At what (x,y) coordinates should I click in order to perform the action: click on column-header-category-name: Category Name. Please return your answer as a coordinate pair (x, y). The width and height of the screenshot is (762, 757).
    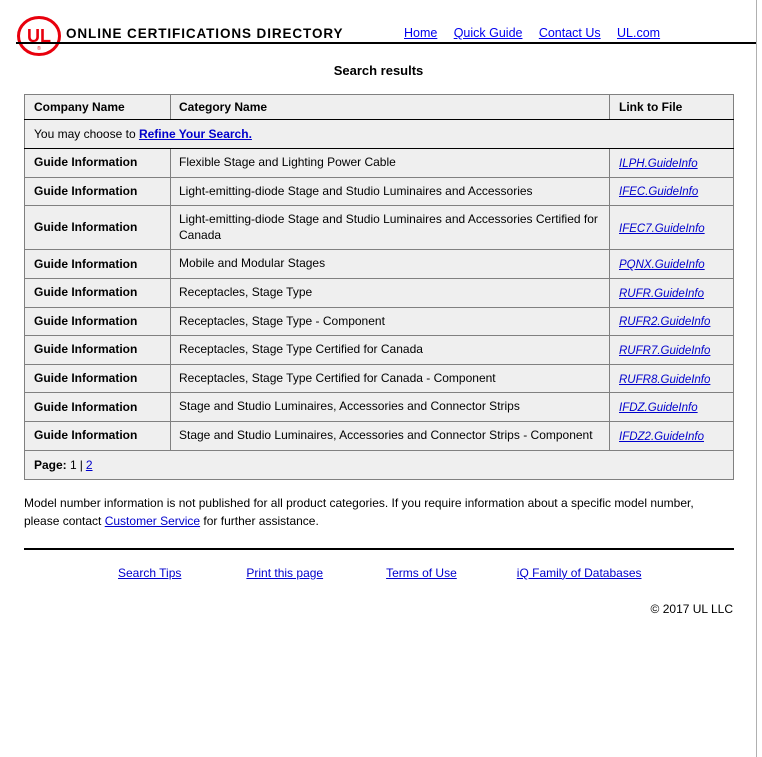
    Looking at the image, I should click on (390, 107).